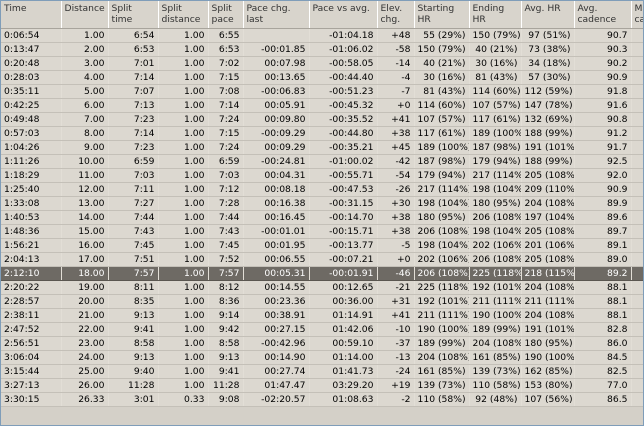 The height and width of the screenshot is (426, 644). What do you see at coordinates (276, 385) in the screenshot?
I see `table-cell: 01:47.47` at bounding box center [276, 385].